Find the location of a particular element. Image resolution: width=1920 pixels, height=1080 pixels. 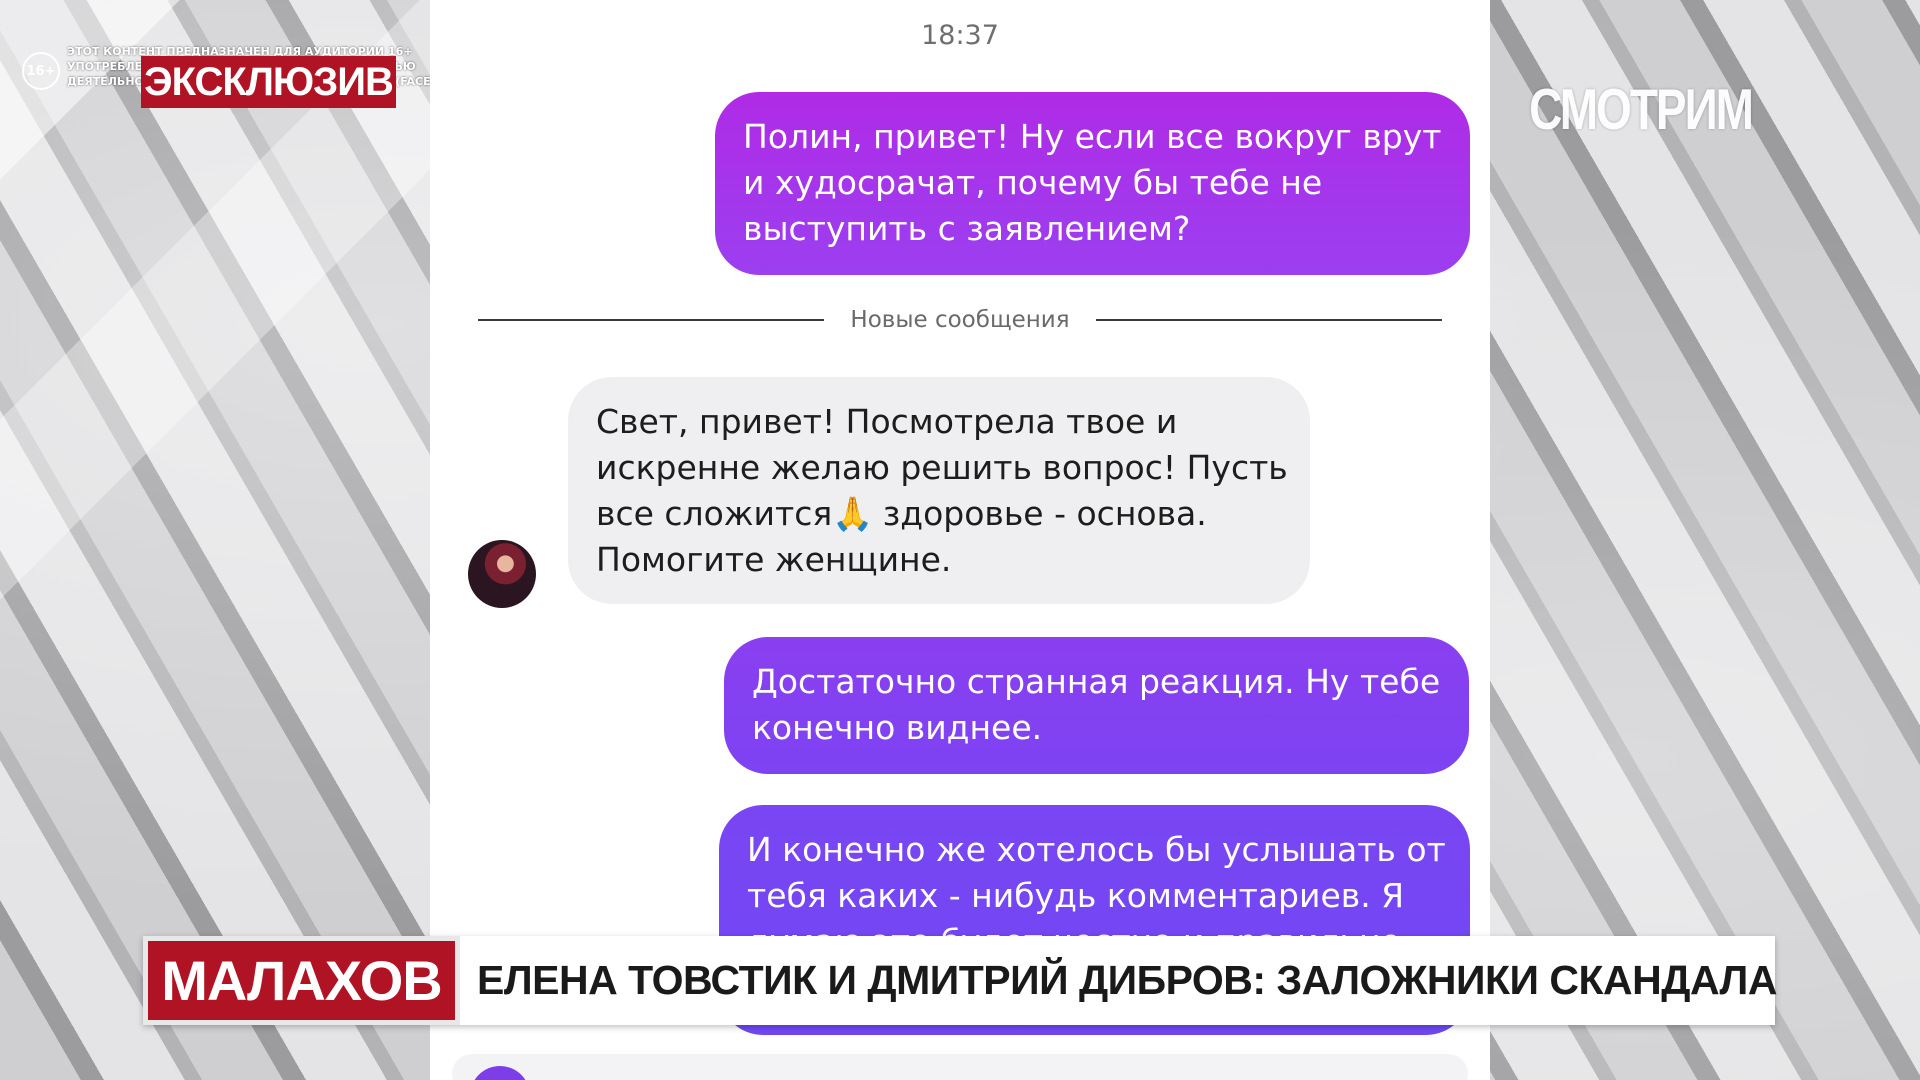

message-line: Полин, привет! Ну если все вокруг врут is located at coordinates (1092, 136).